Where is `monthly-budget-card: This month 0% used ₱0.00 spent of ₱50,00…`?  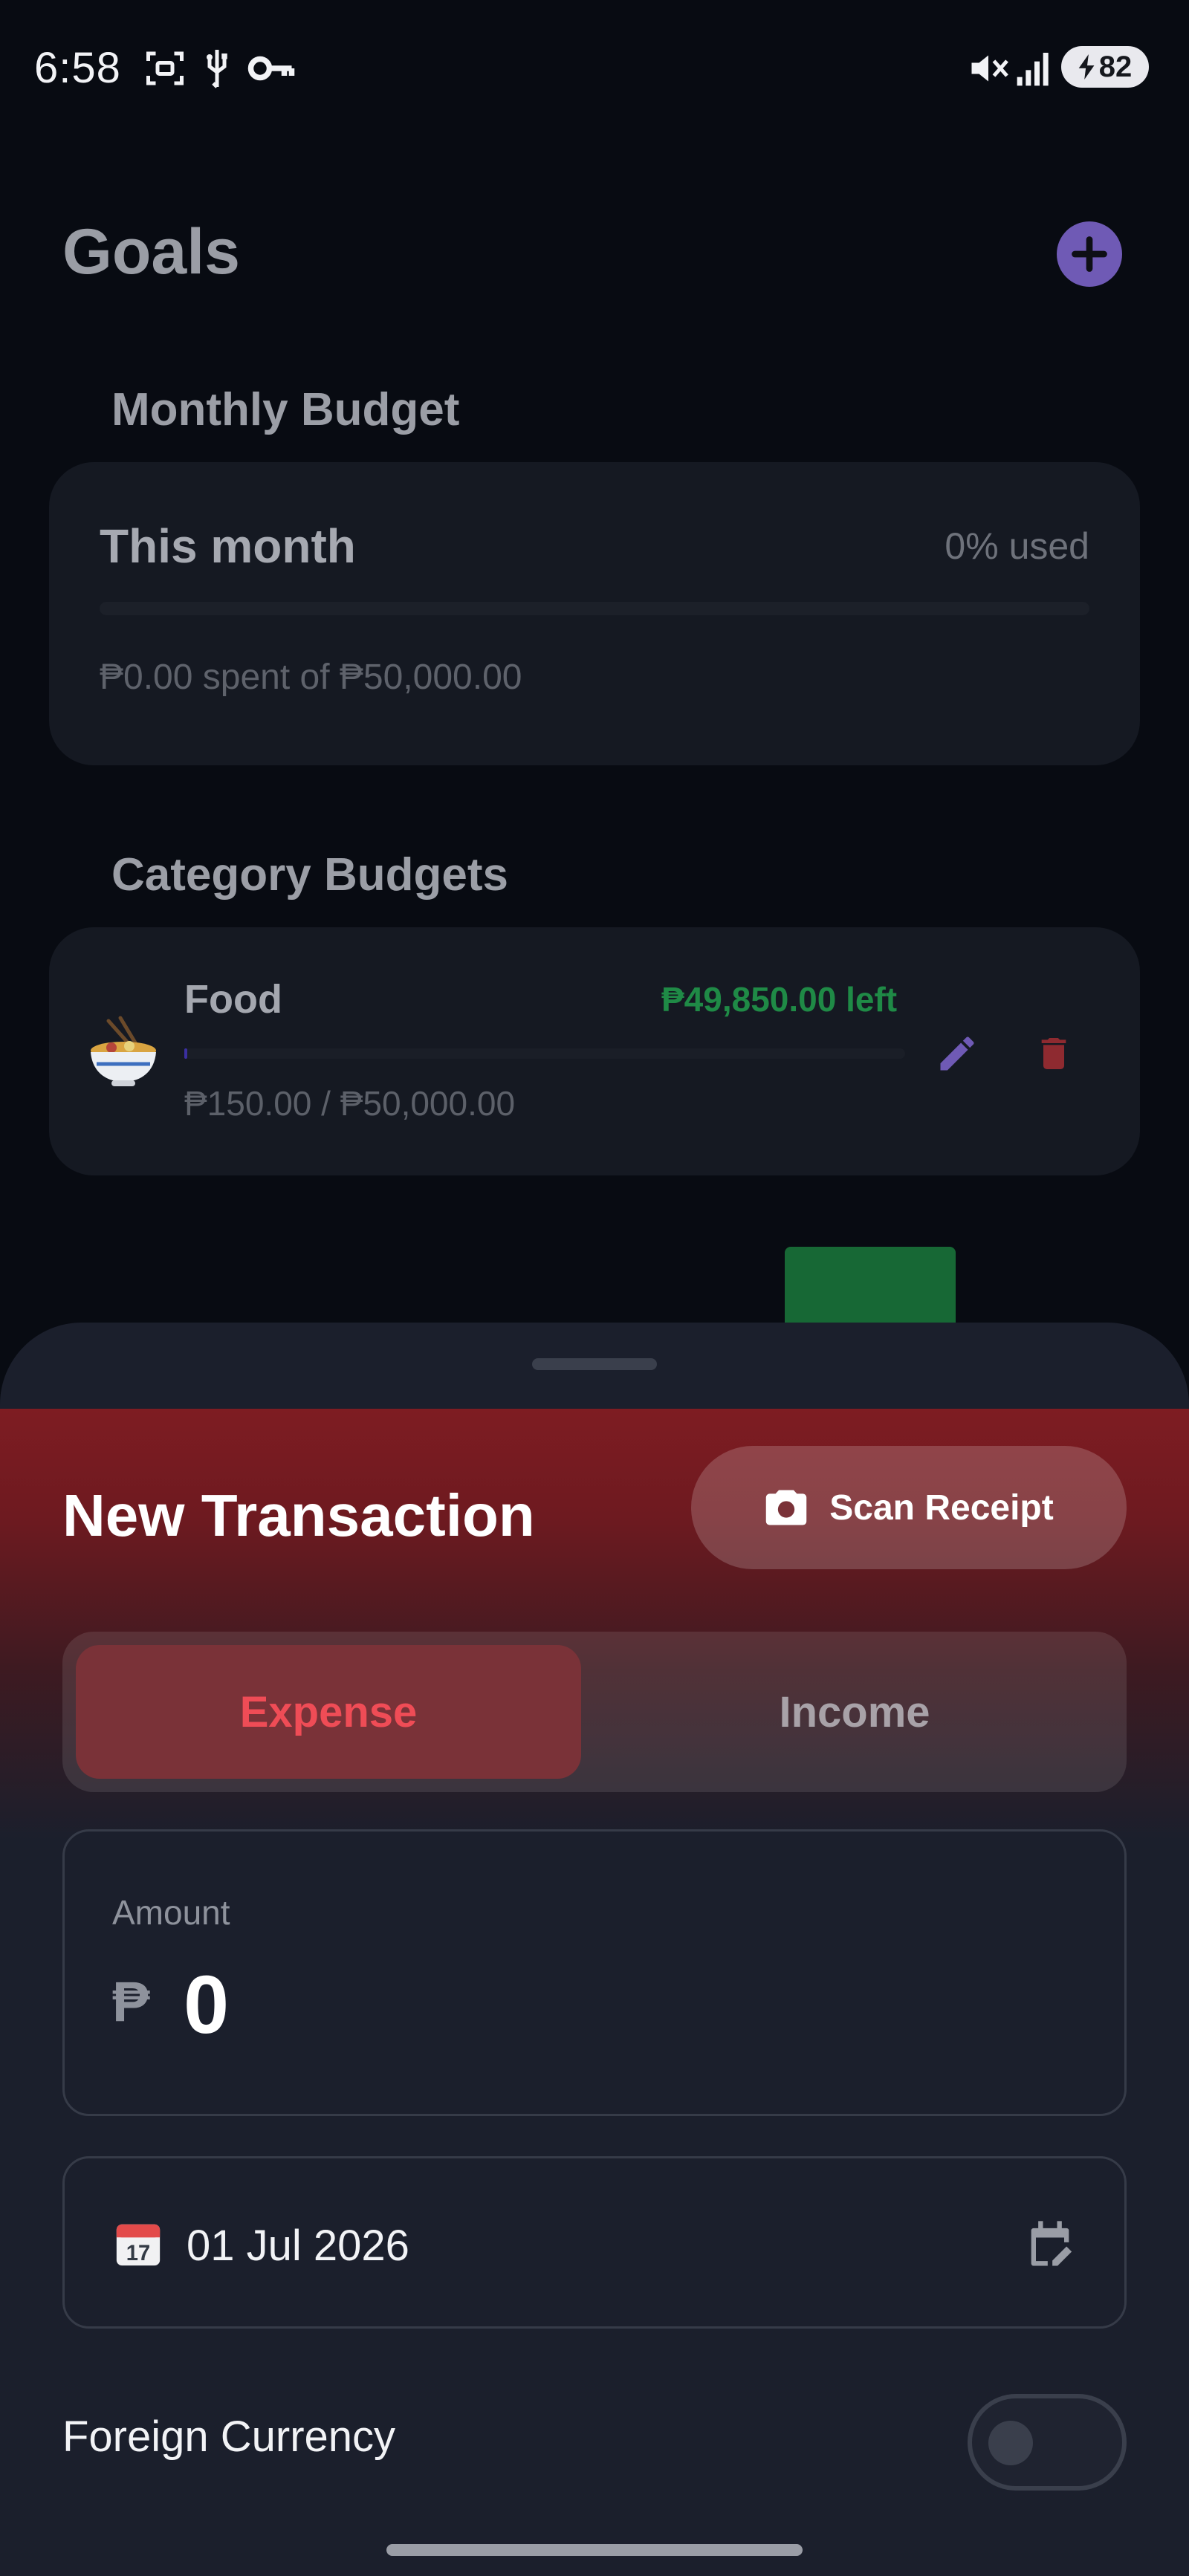 monthly-budget-card: This month 0% used ₱0.00 spent of ₱50,00… is located at coordinates (594, 613).